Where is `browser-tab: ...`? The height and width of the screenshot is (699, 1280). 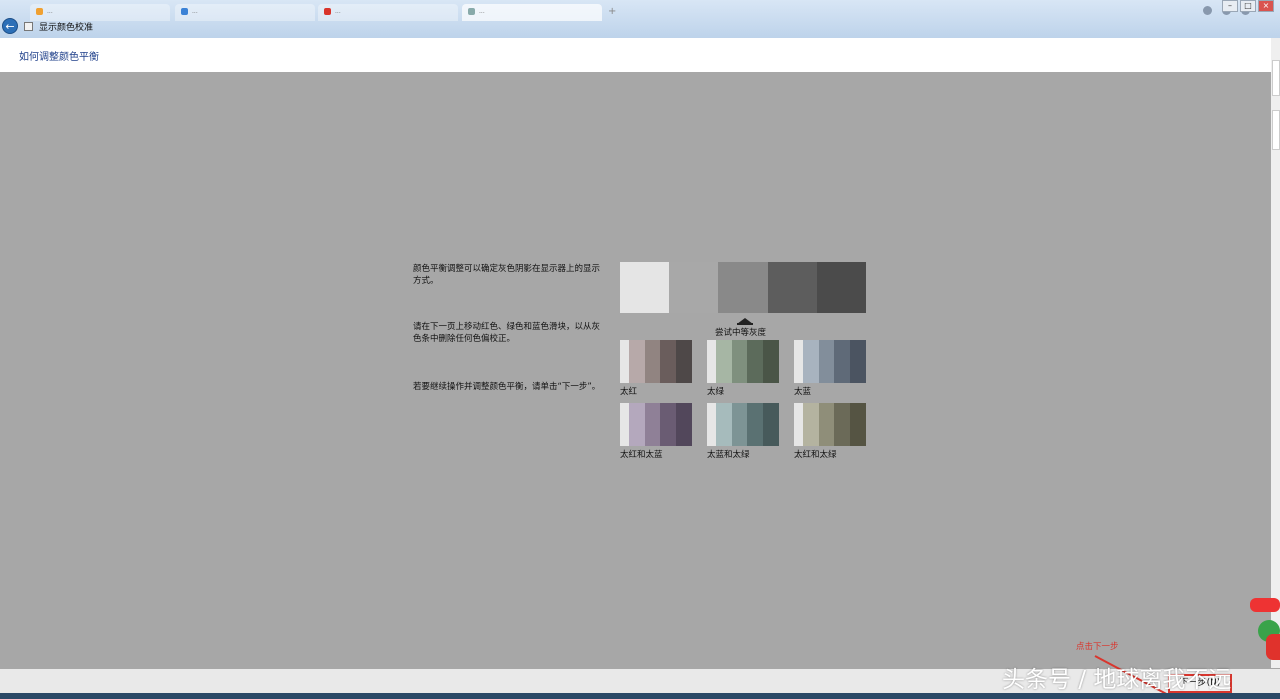 browser-tab: ... is located at coordinates (388, 12).